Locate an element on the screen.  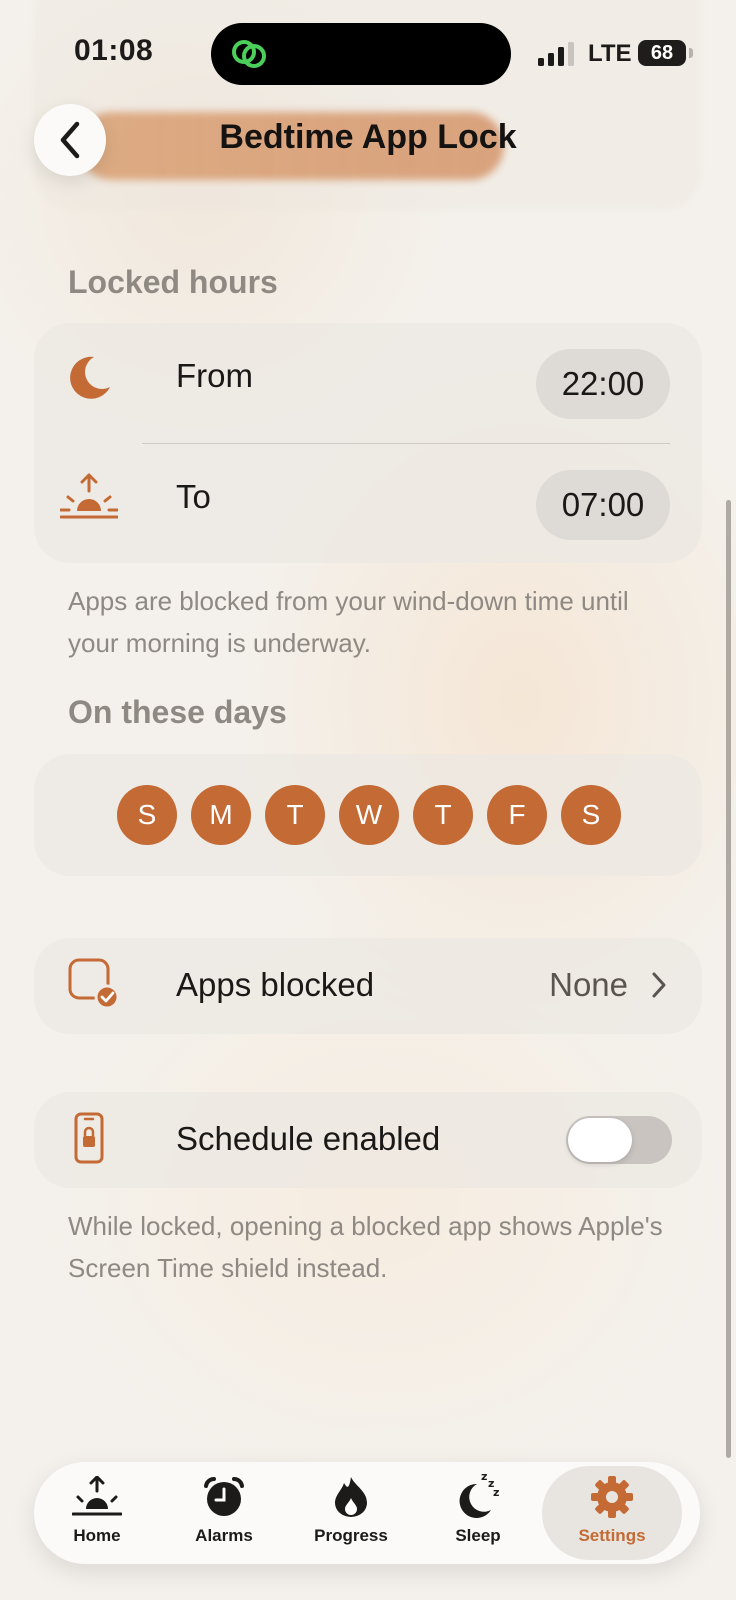
day-toggle-monday: M is located at coordinates (221, 815).